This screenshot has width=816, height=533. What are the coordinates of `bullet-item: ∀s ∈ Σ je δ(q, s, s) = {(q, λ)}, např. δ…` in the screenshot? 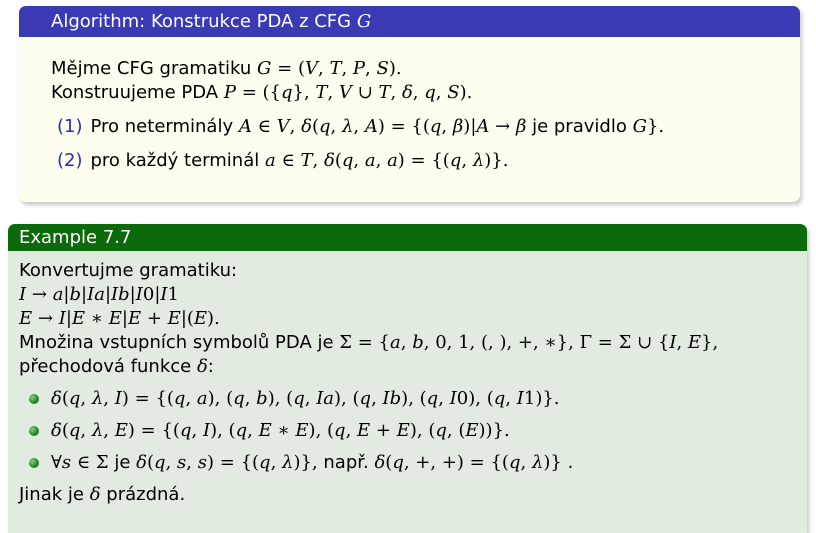 It's located at (413, 463).